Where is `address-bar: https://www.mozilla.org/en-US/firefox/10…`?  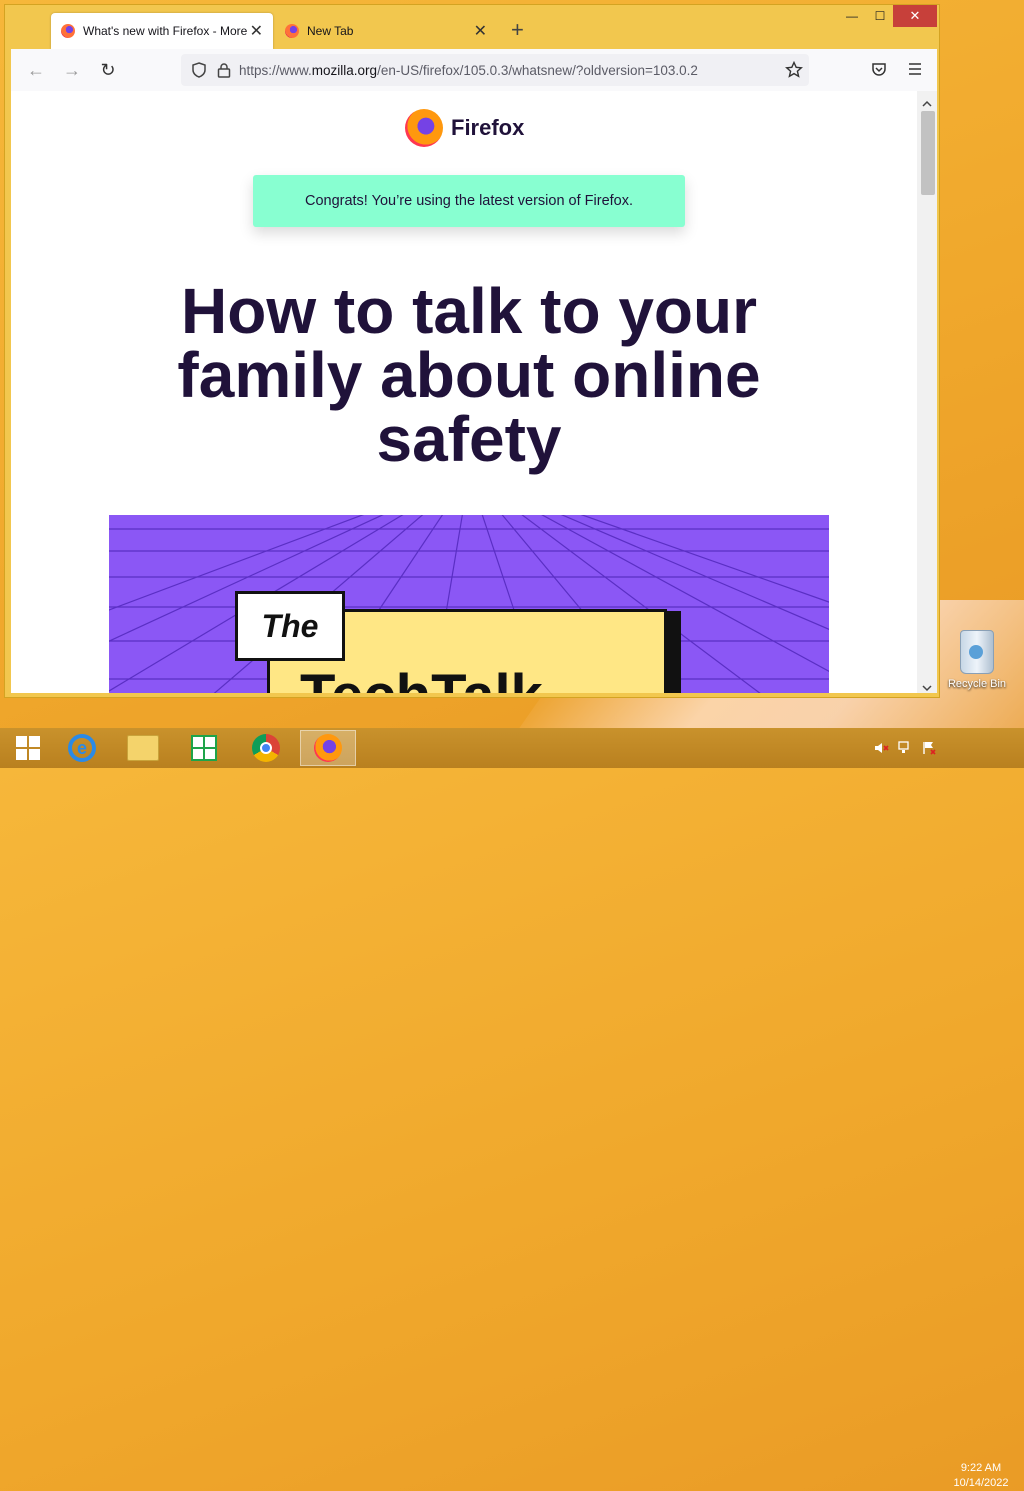 address-bar: https://www.mozilla.org/en-US/firefox/10… is located at coordinates (495, 70).